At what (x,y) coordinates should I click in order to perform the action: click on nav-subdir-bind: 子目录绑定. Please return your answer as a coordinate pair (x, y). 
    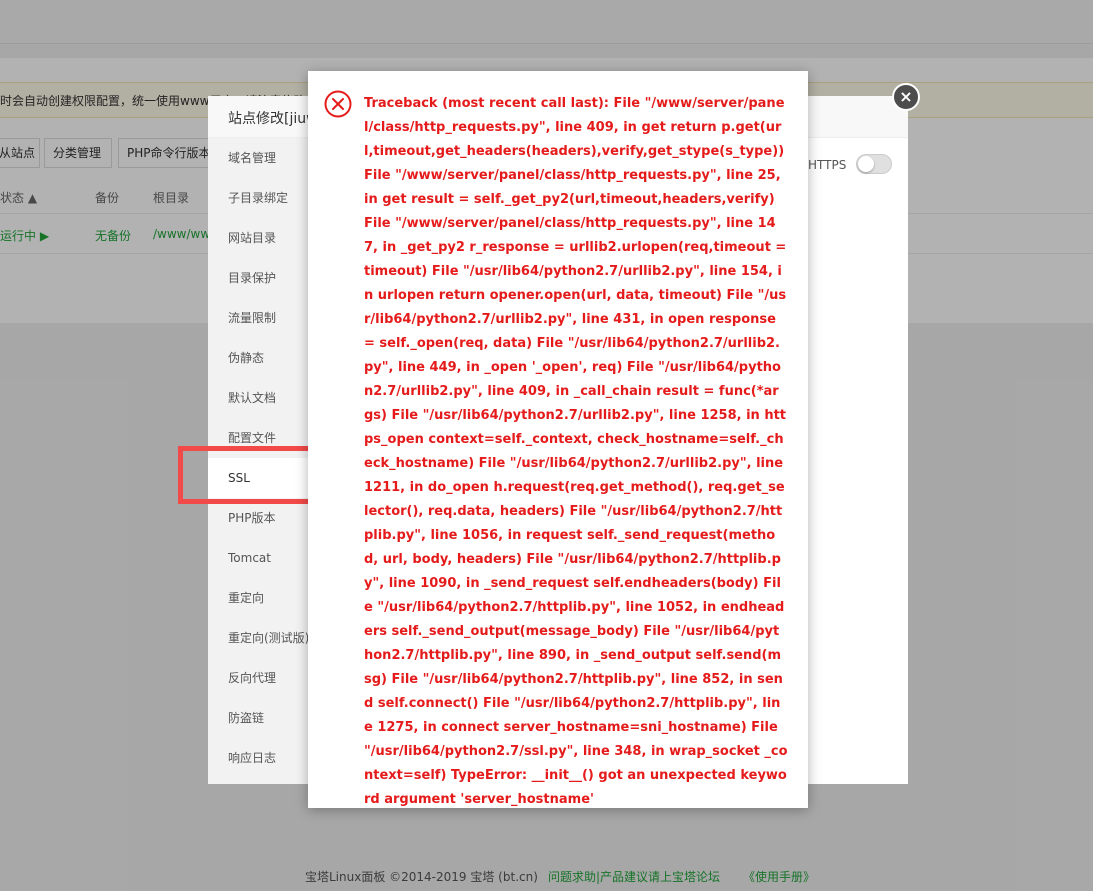
    Looking at the image, I should click on (258, 198).